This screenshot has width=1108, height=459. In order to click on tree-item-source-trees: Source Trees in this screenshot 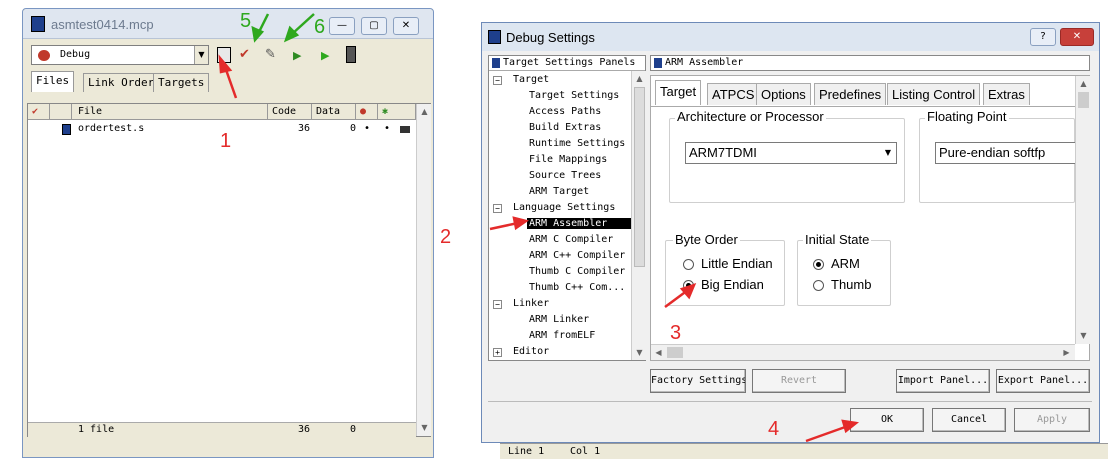, I will do `click(565, 175)`.